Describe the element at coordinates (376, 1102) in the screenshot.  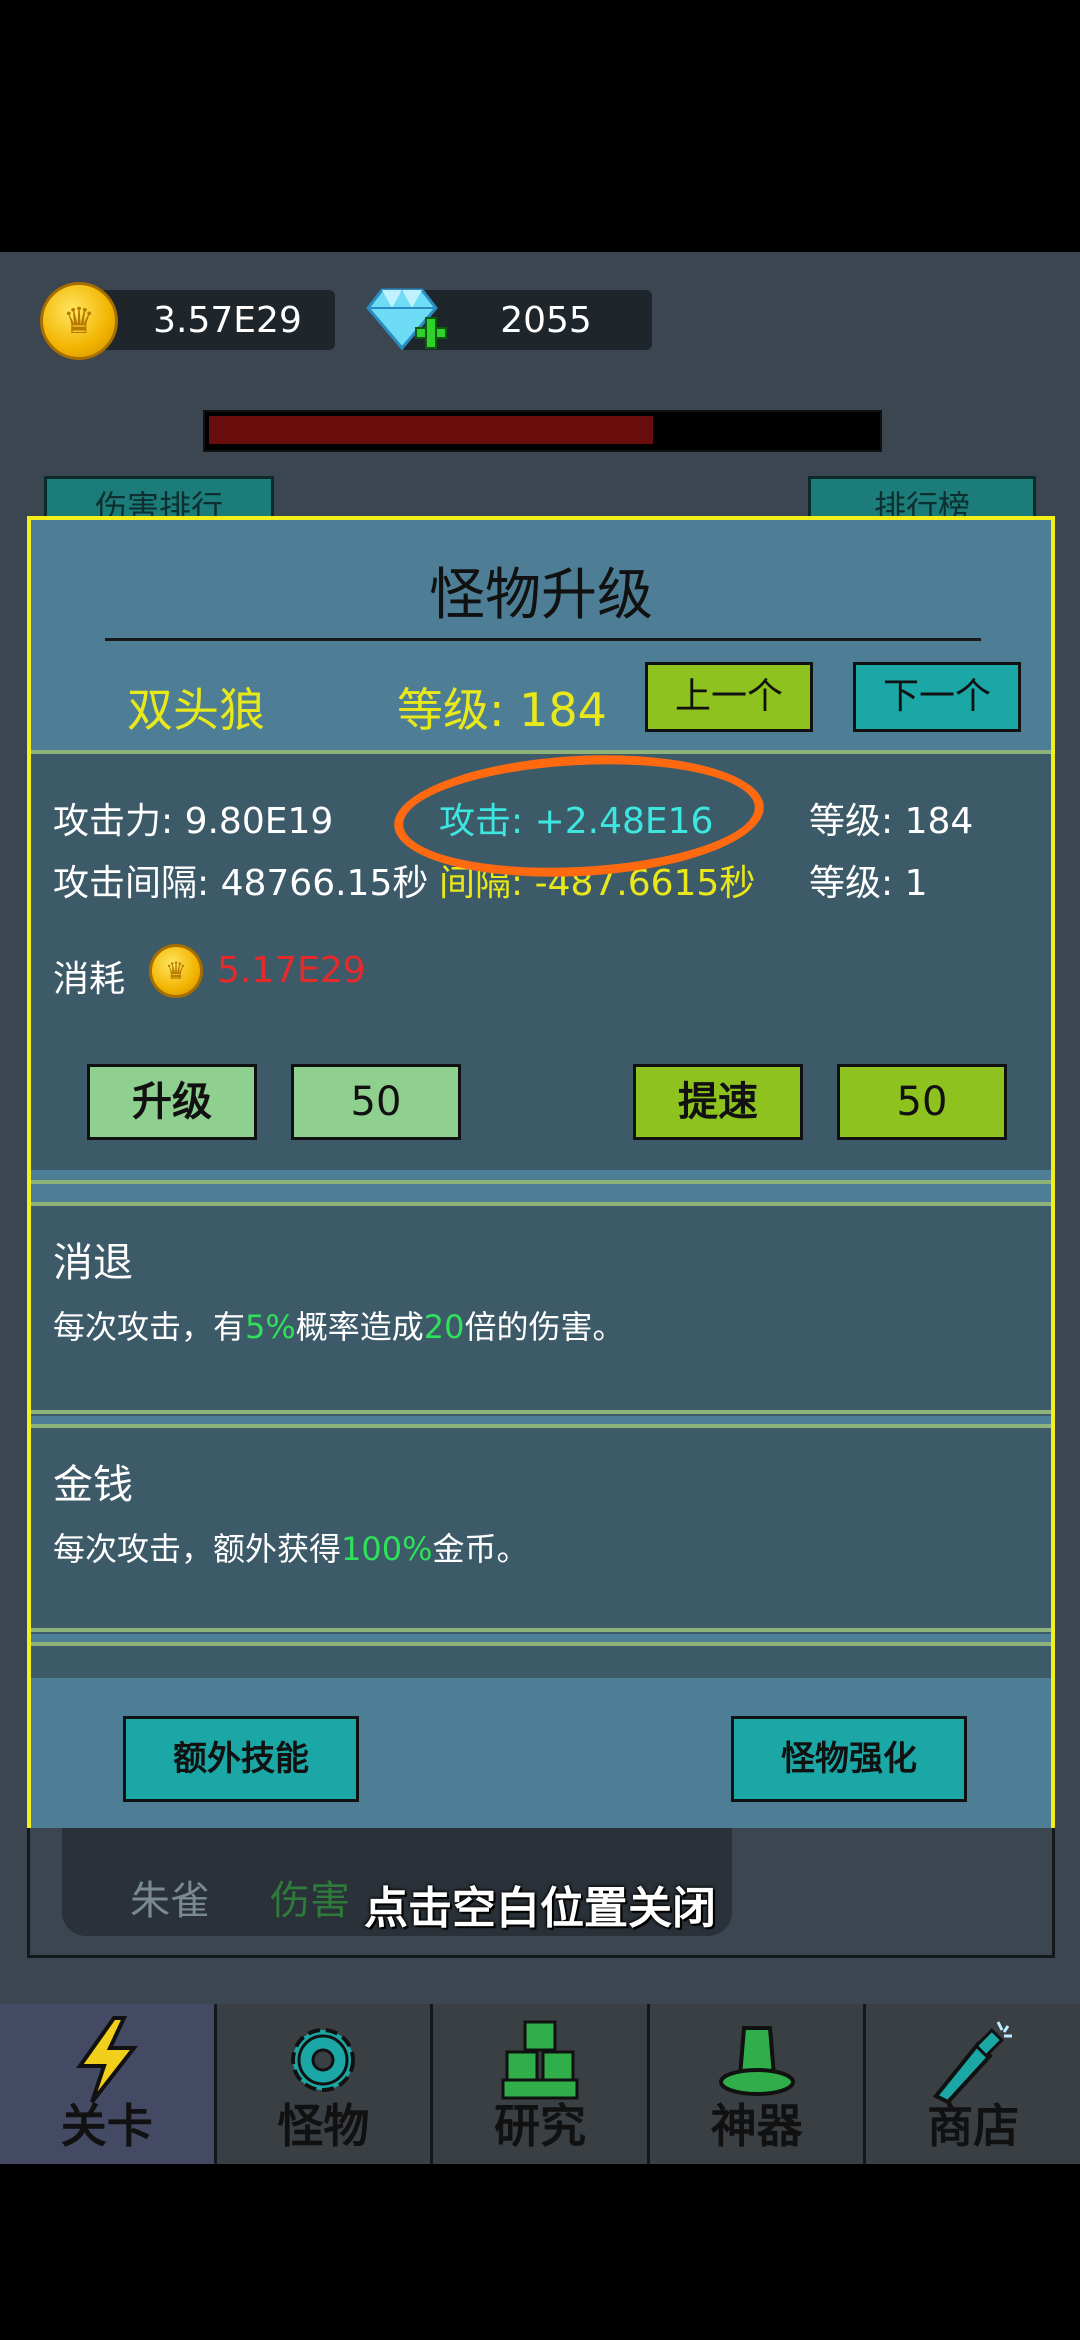
I see `upgrade-amount-button: 50` at that location.